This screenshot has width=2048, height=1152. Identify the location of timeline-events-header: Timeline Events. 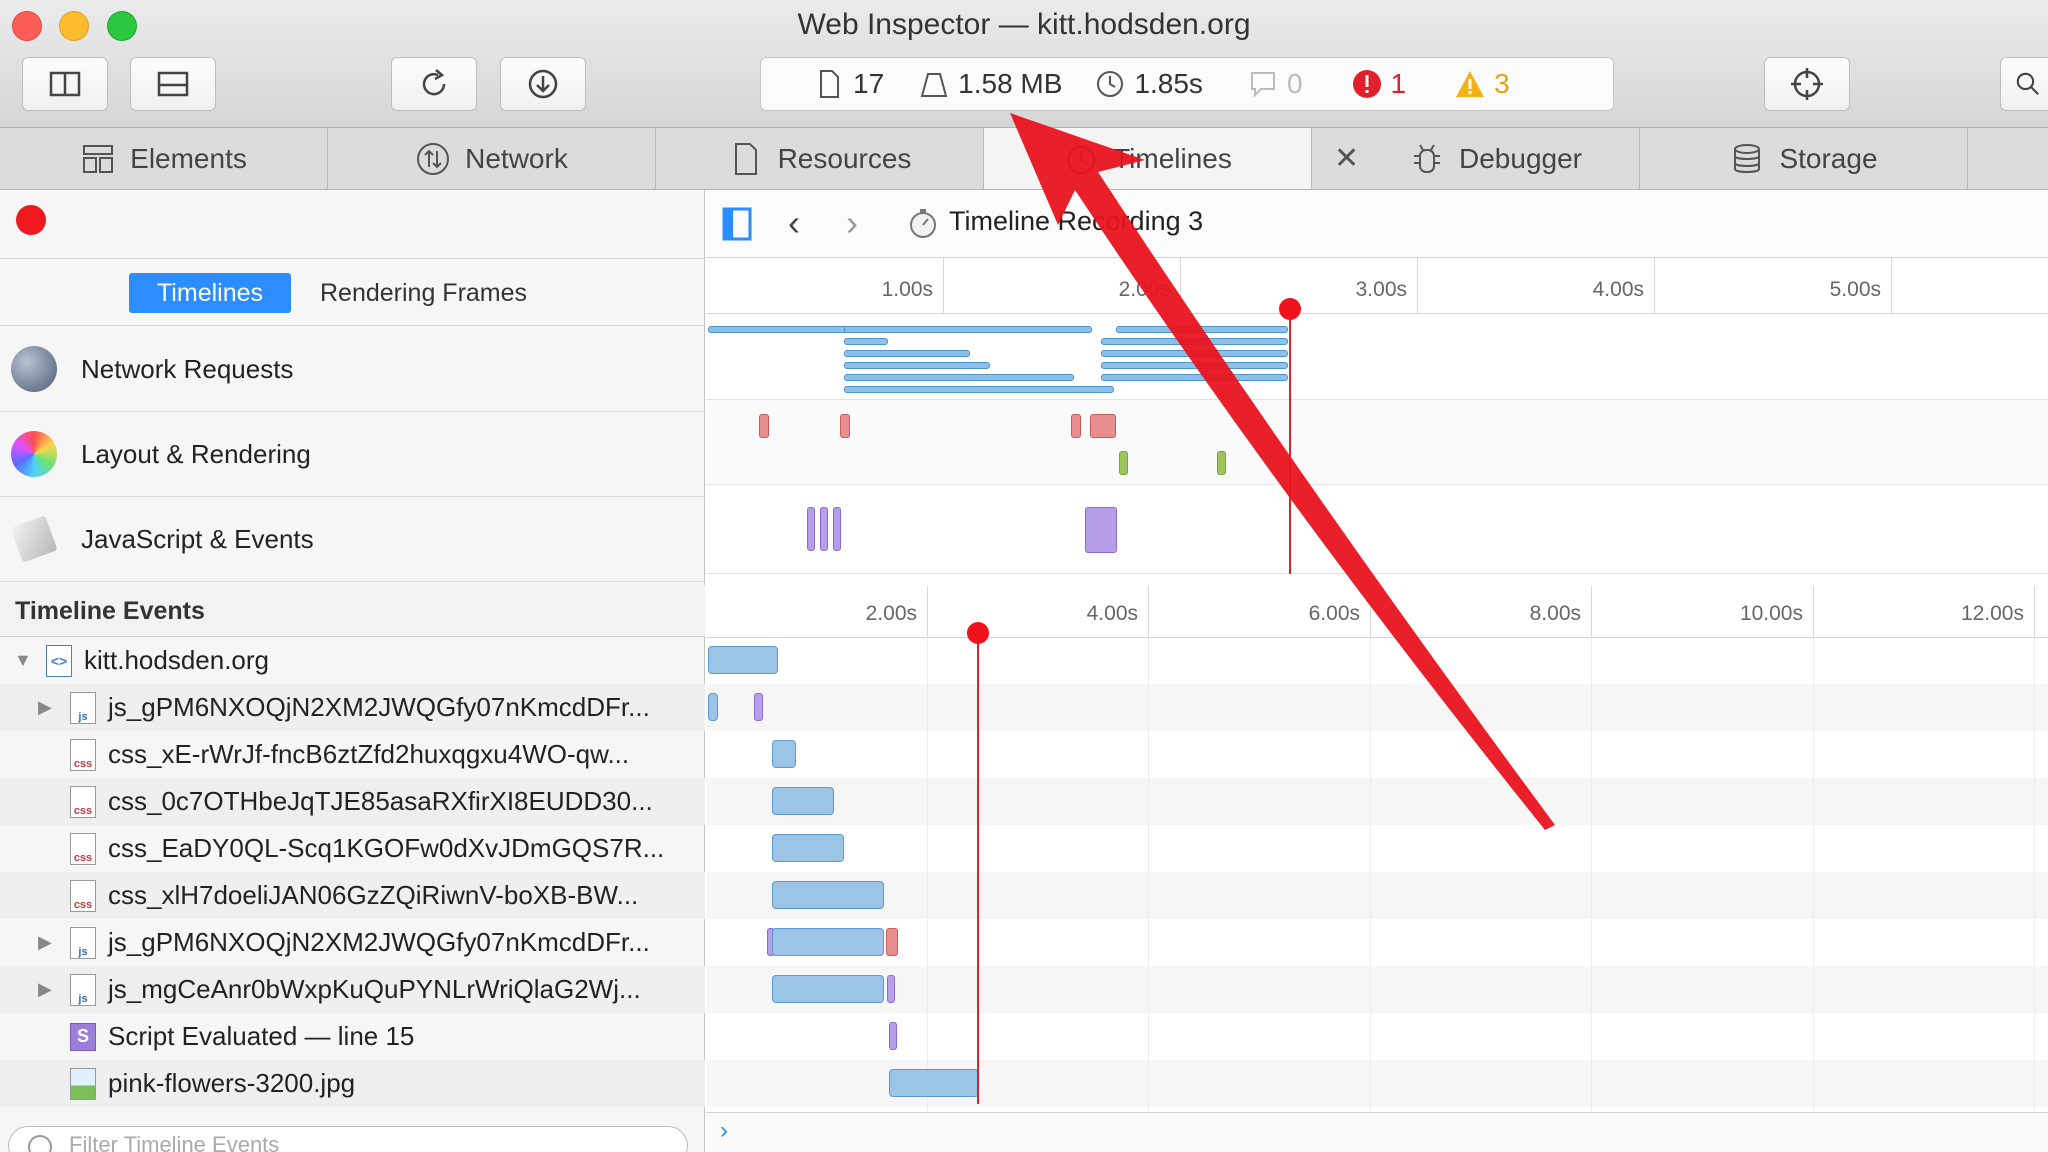
(352, 611).